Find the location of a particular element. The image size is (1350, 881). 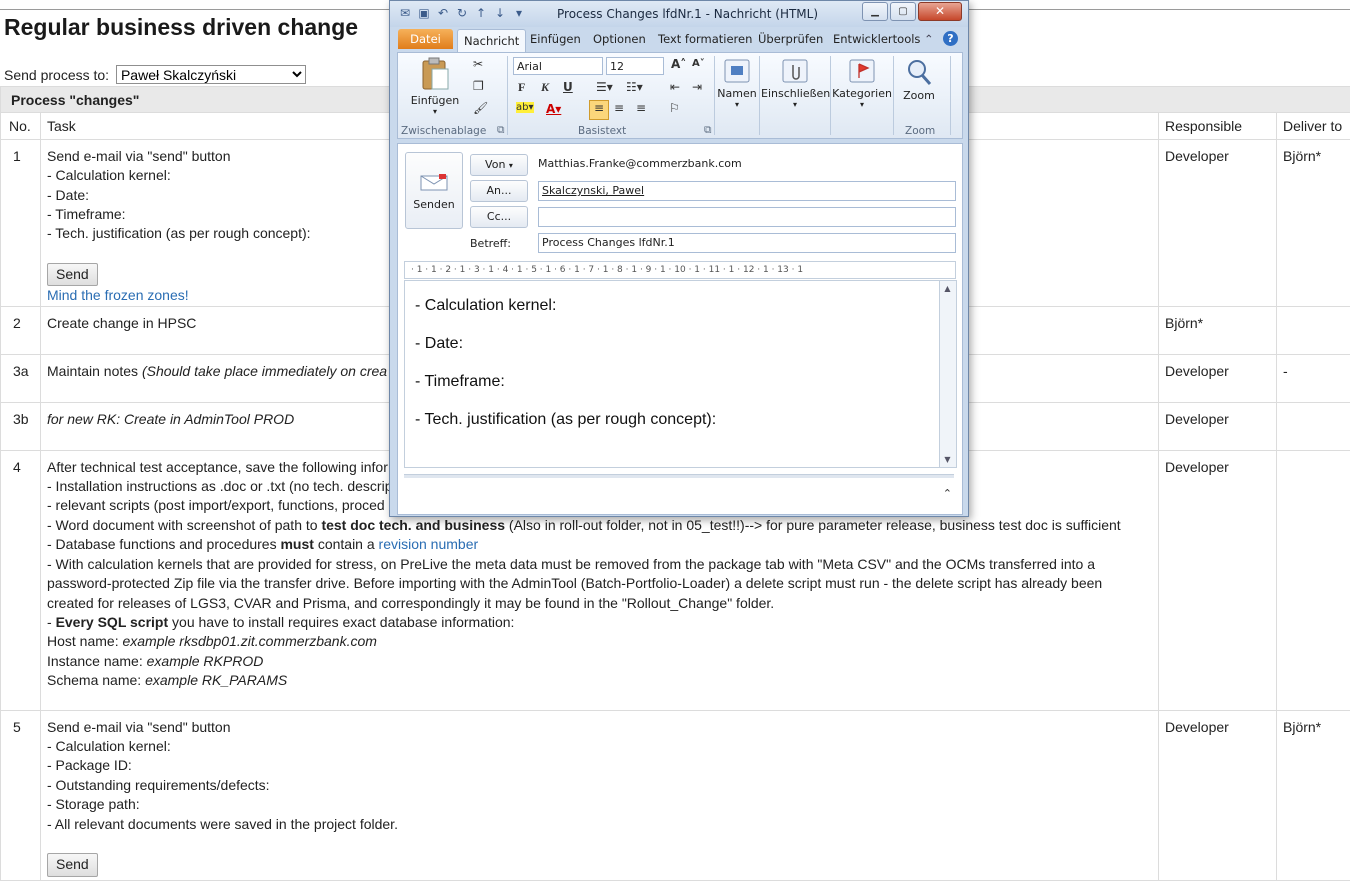

format-painter-icon: 🖌 is located at coordinates (480, 108).